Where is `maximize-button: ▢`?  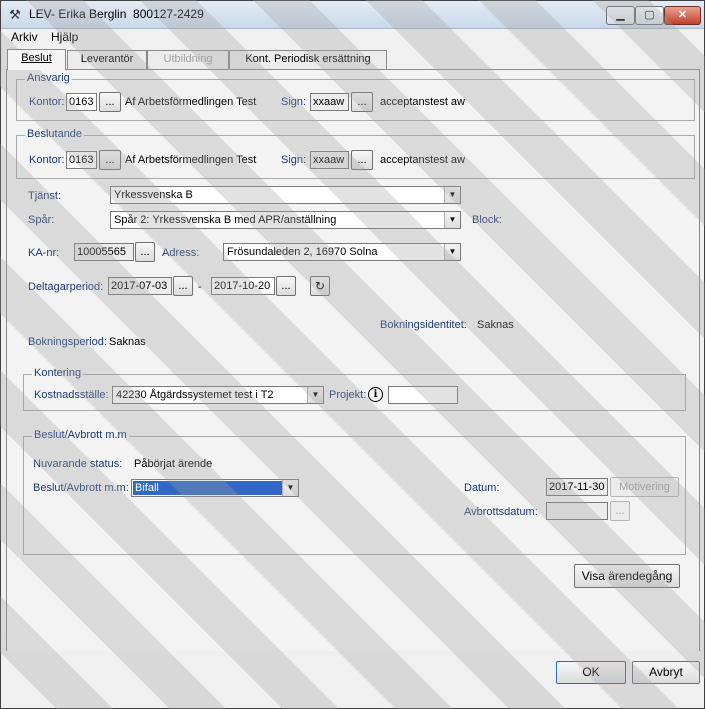 maximize-button: ▢ is located at coordinates (649, 15).